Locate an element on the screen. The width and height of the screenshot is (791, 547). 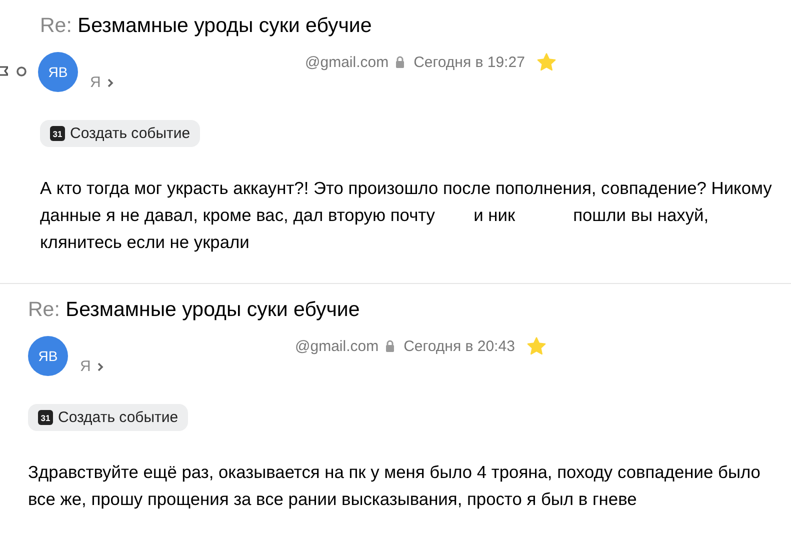
message-text: все же, прошу прощения за все рании высказывания, просто я был в гневе is located at coordinates (333, 499).